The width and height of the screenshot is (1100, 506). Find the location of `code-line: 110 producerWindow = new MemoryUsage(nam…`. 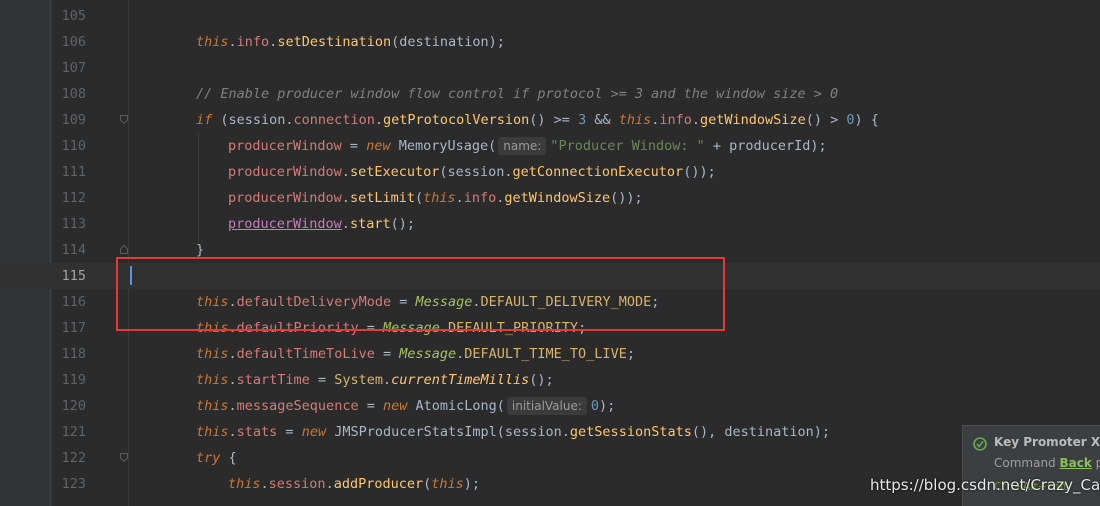

code-line: 110 producerWindow = new MemoryUsage(nam… is located at coordinates (550, 146).